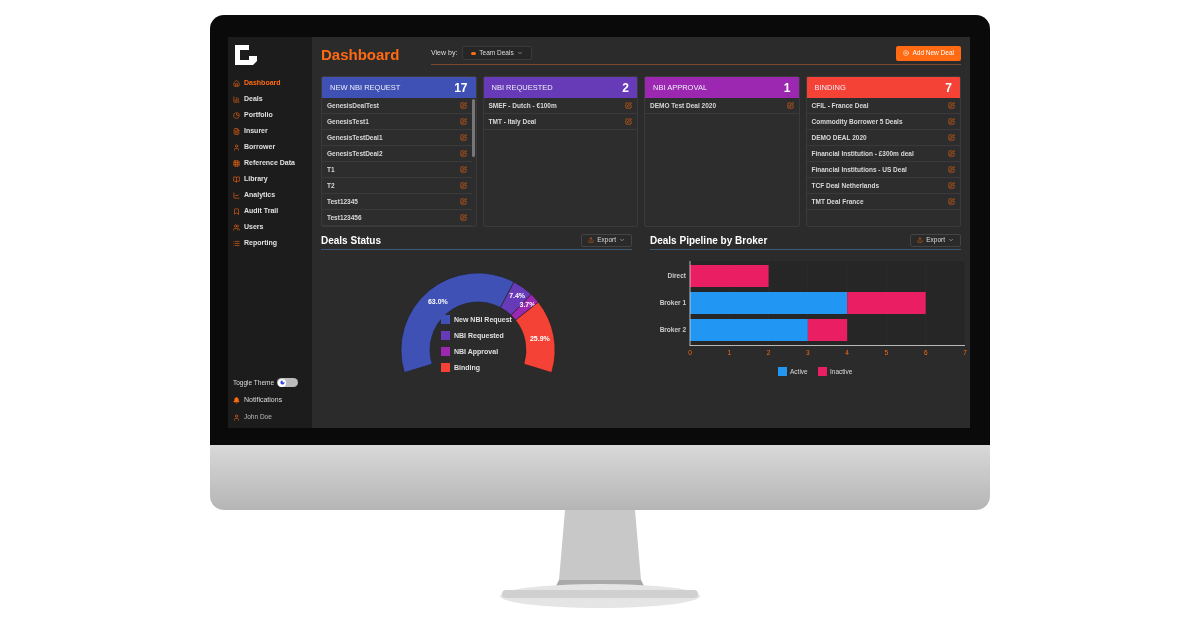 The image size is (1200, 627). Describe the element at coordinates (246, 55) in the screenshot. I see `logo-icon` at that location.